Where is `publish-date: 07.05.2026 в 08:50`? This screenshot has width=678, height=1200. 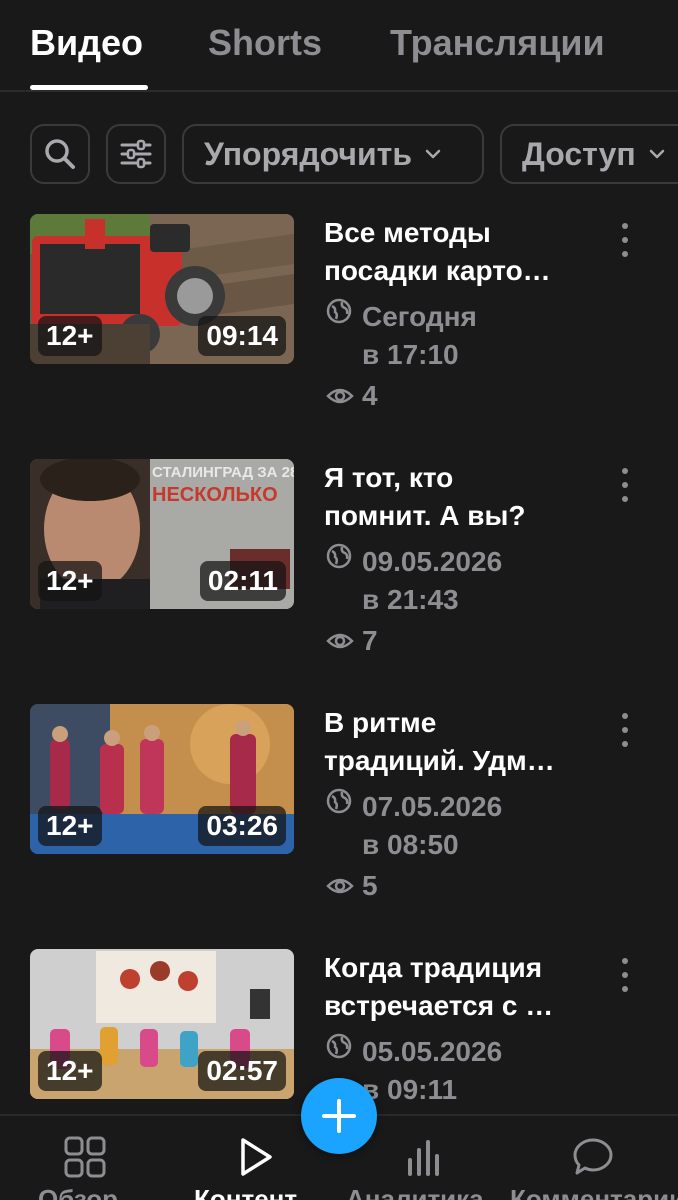
publish-date: 07.05.2026 в 08:50 is located at coordinates (432, 825).